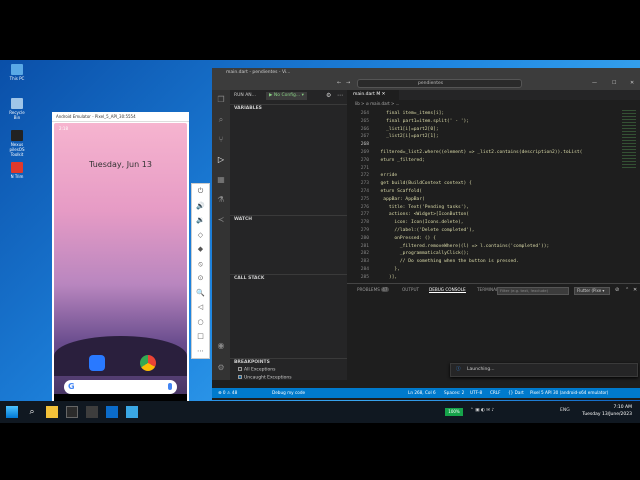  I want to click on zoom-icon: 🔍, so click(200, 293).